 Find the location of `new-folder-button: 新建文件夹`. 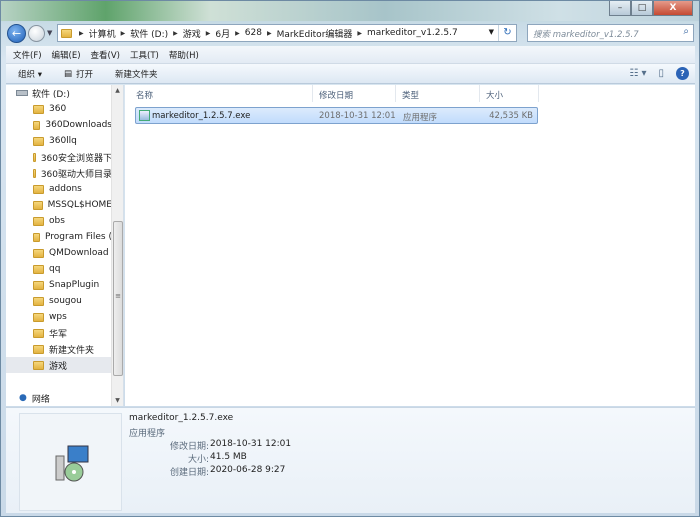

new-folder-button: 新建文件夹 is located at coordinates (136, 74).